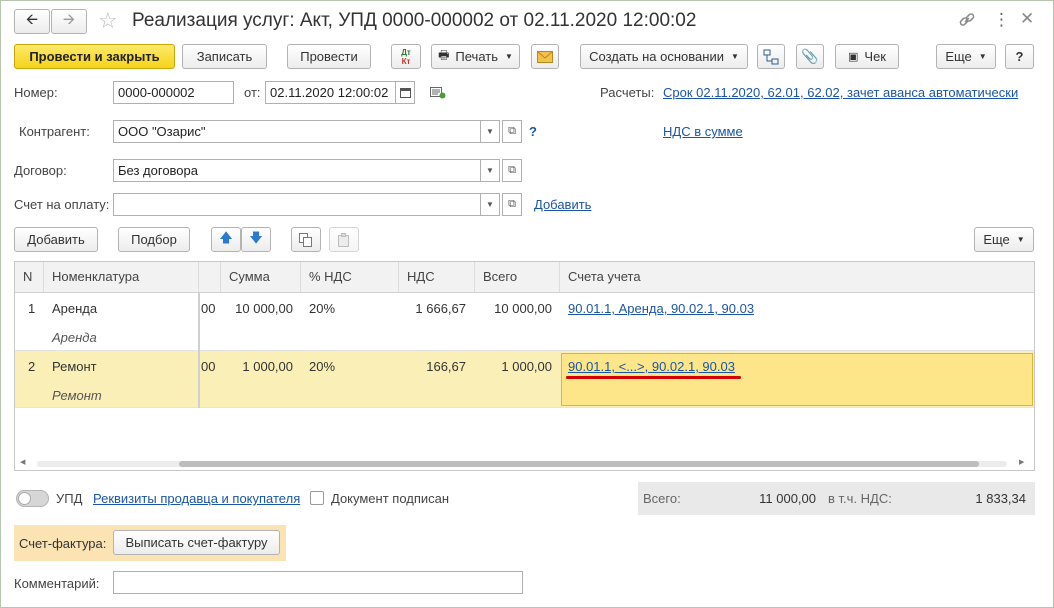  Describe the element at coordinates (703, 131) in the screenshot. I see `vat-mode-link: НДС в сумме` at that location.